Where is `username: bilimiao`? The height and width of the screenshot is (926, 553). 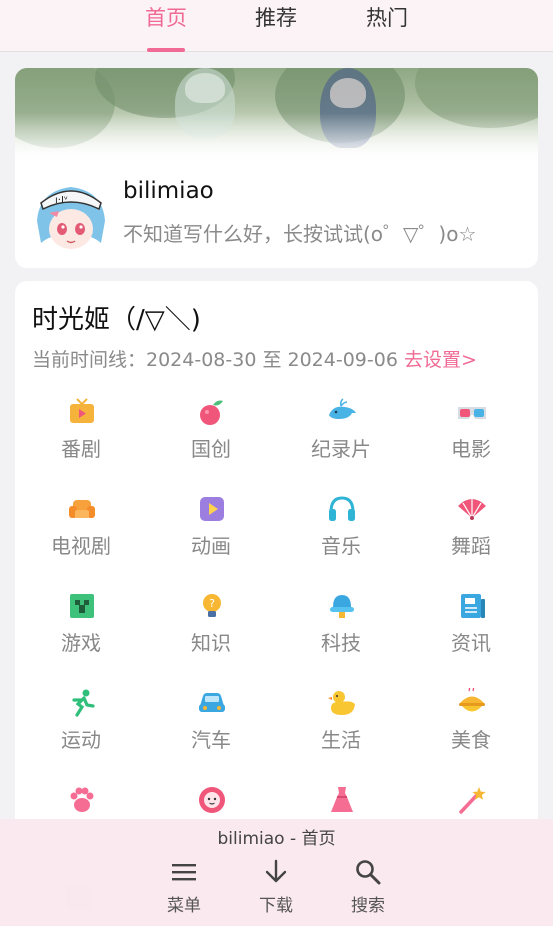
username: bilimiao is located at coordinates (168, 191).